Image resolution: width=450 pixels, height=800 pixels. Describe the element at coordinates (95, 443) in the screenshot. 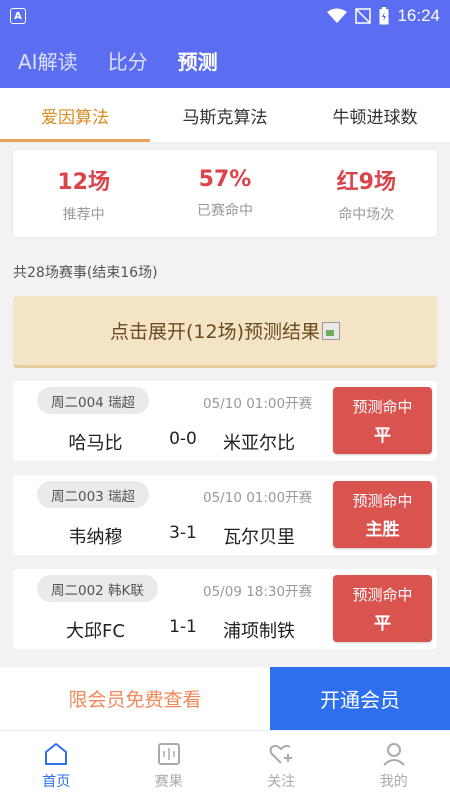

I see `home-team: 哈马比` at that location.